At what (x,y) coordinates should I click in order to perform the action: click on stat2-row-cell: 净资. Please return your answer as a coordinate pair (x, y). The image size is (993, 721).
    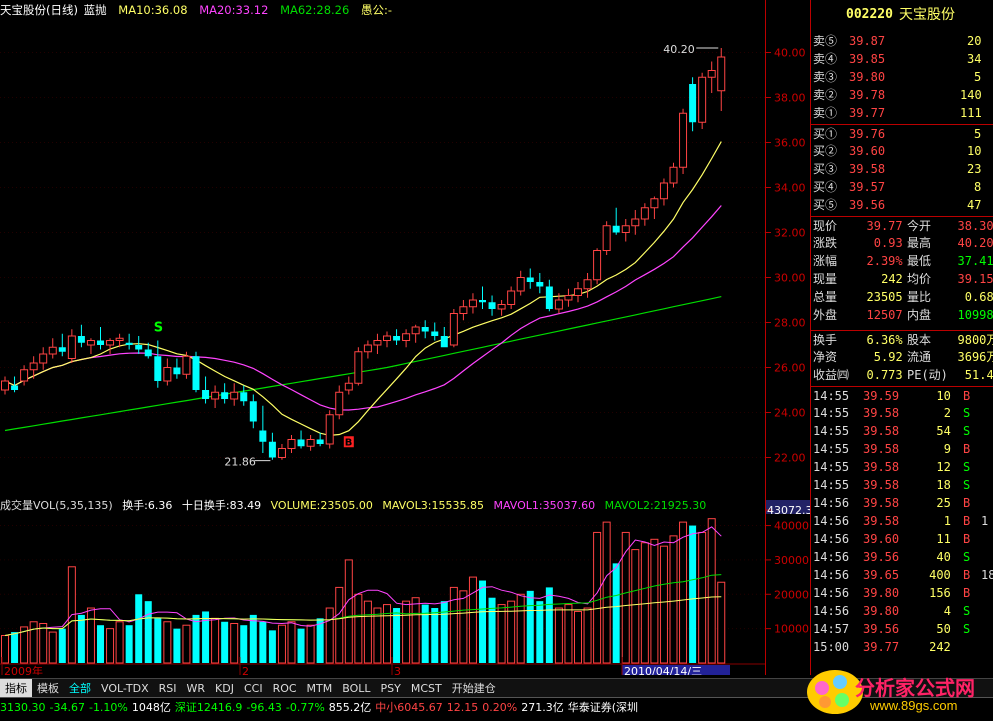
    Looking at the image, I should click on (825, 357).